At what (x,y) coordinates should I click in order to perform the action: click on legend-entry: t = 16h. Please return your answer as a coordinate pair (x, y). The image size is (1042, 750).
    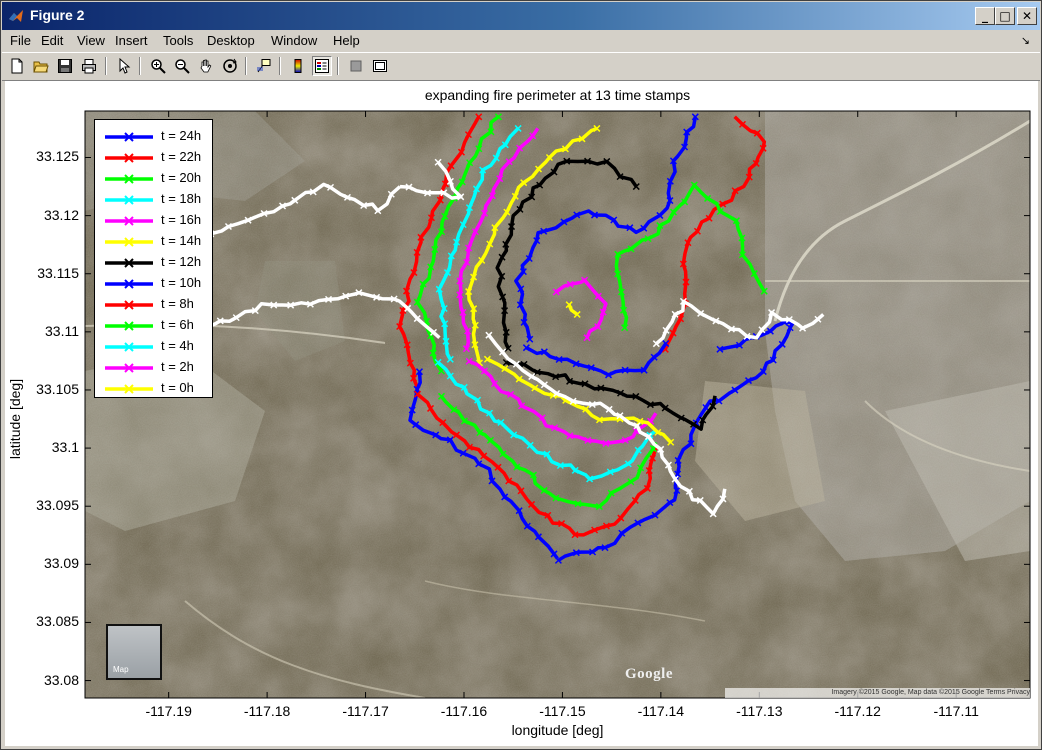
    Looking at the image, I should click on (156, 221).